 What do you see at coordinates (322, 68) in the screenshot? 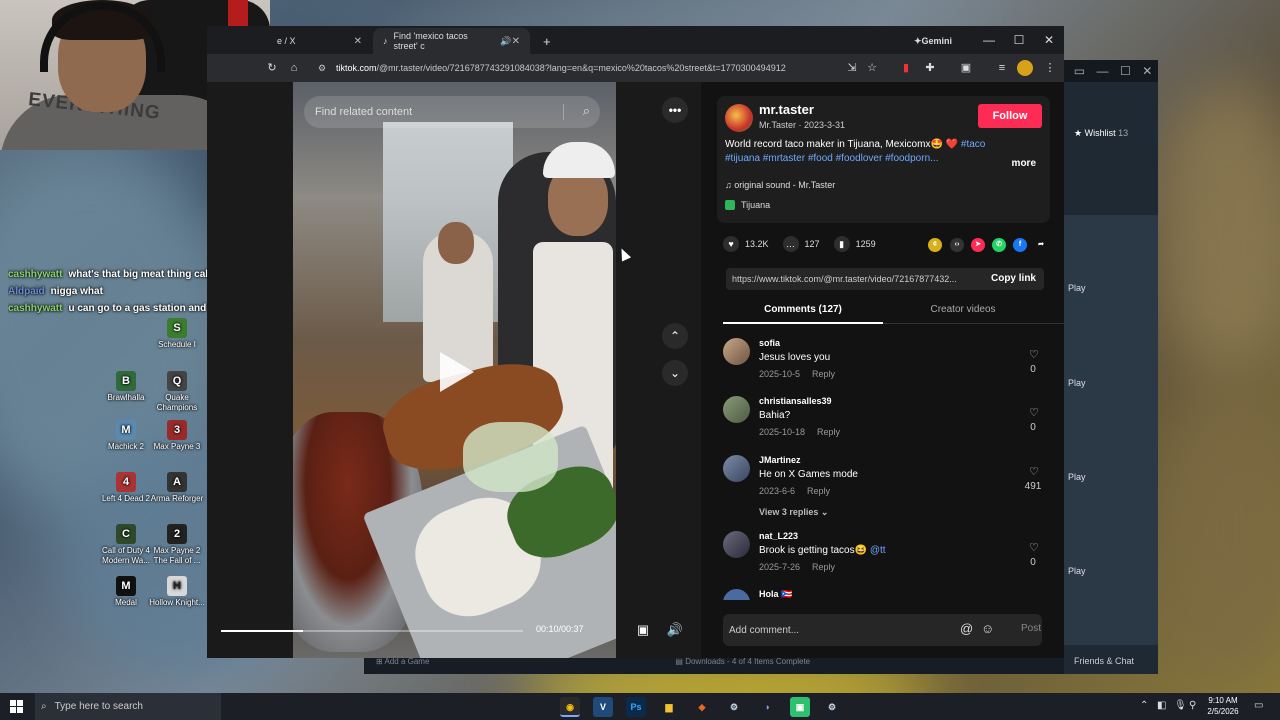
I see `site-info-icon: ⚙` at bounding box center [322, 68].